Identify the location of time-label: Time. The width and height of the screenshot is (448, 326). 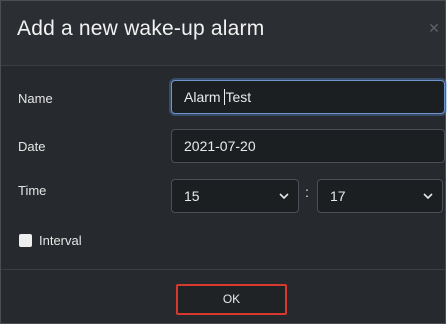
(32, 190).